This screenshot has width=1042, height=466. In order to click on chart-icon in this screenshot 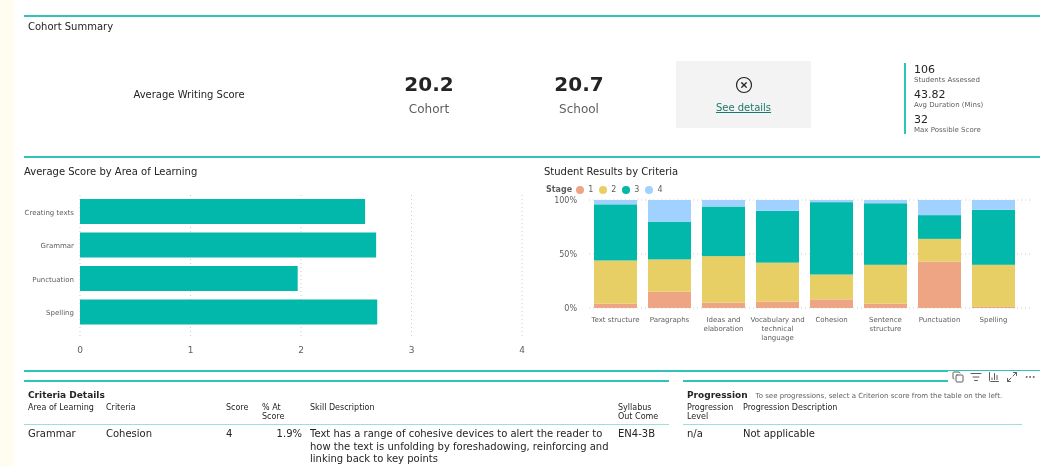, I will do `click(994, 377)`.